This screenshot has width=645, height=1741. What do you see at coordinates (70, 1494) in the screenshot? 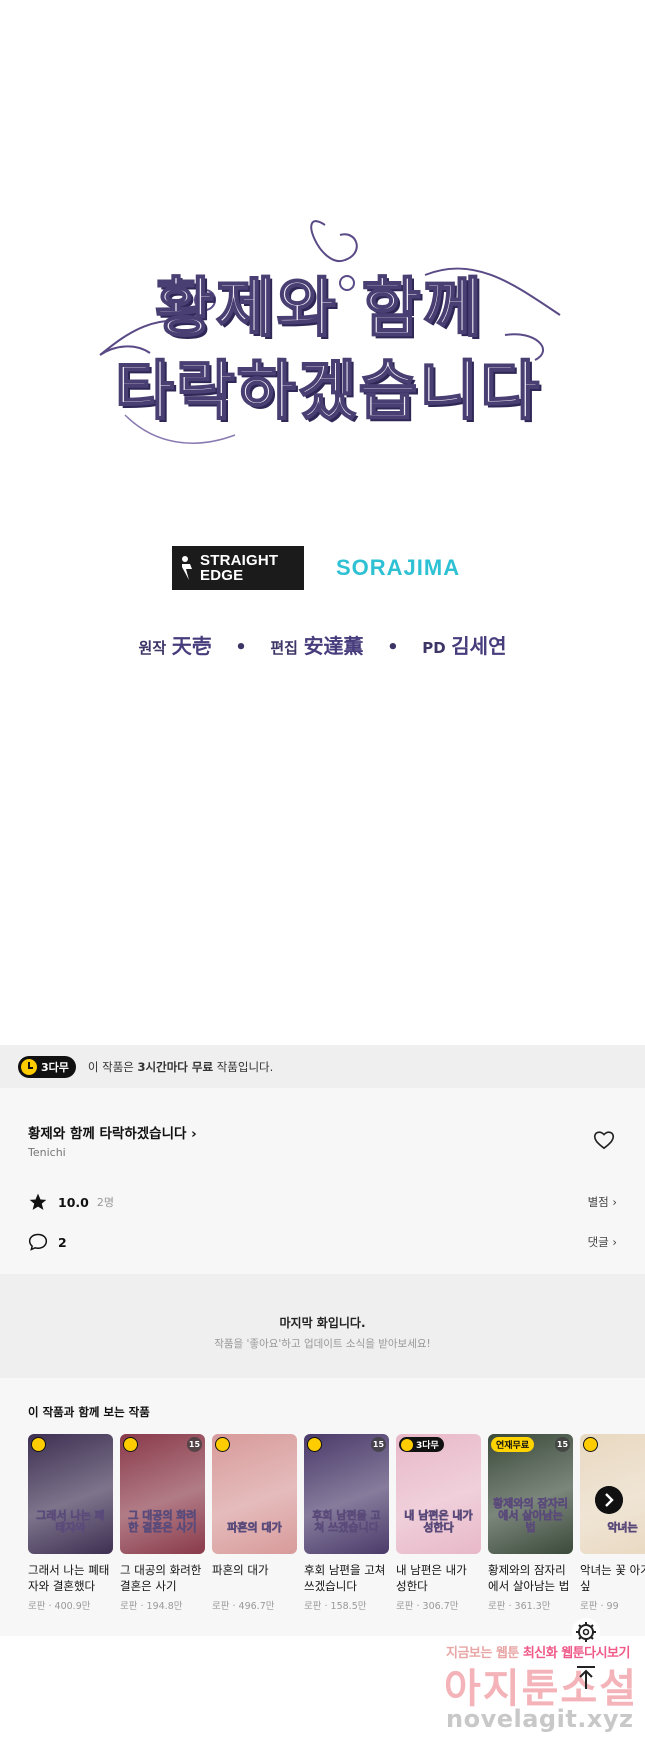
I see `recommendation-thumbnail: 그래서 나는 폐태자와` at bounding box center [70, 1494].